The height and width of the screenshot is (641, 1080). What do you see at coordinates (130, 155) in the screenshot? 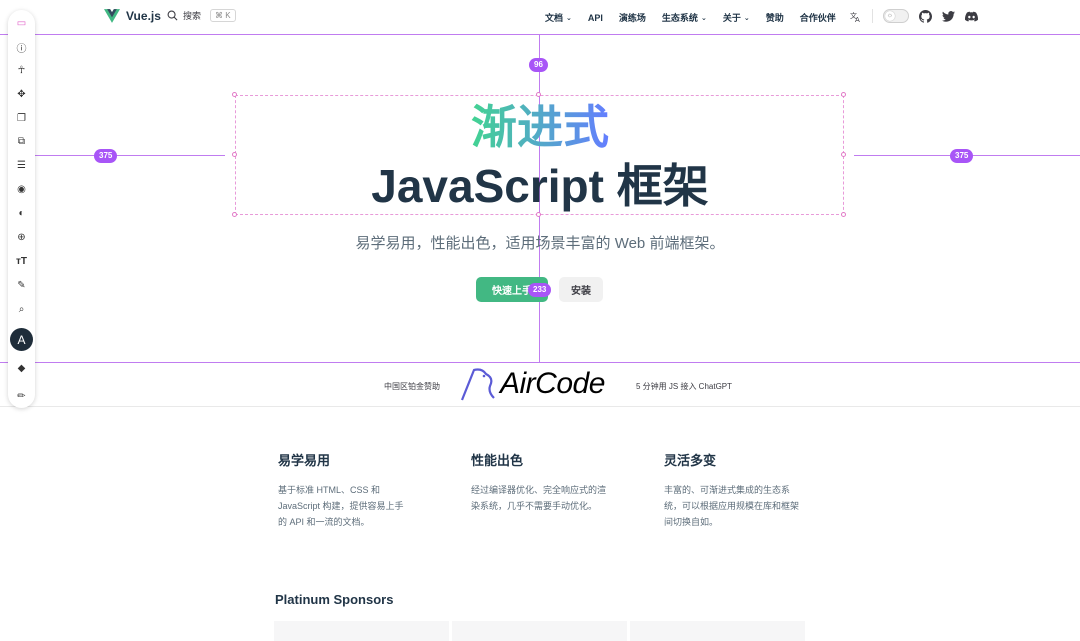
I see `guide-line-left` at bounding box center [130, 155].